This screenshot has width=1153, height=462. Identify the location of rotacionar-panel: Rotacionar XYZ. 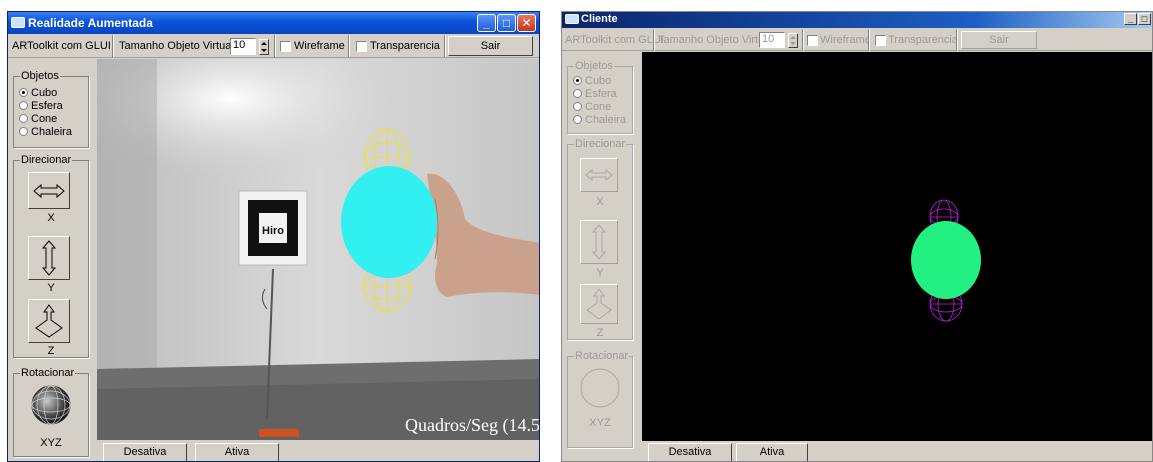
(600, 399).